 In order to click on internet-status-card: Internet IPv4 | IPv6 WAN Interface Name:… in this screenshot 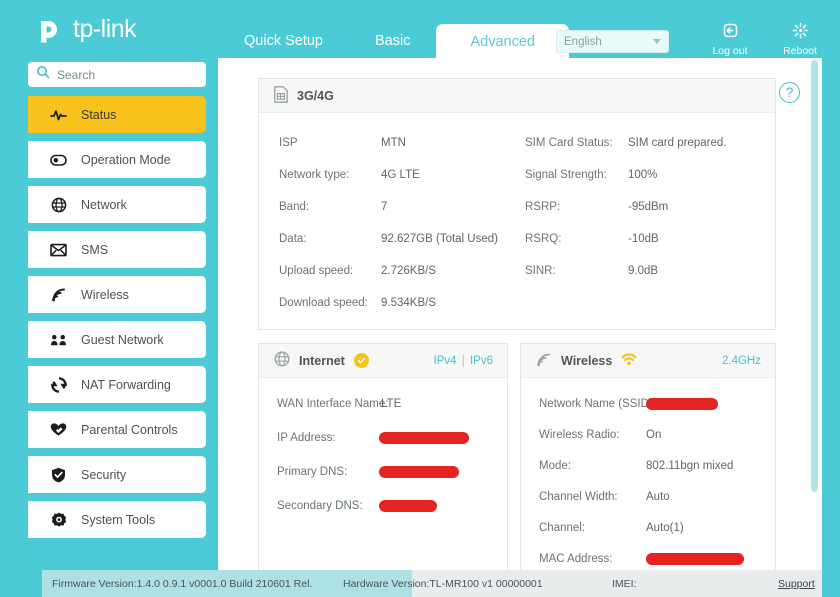, I will do `click(383, 458)`.